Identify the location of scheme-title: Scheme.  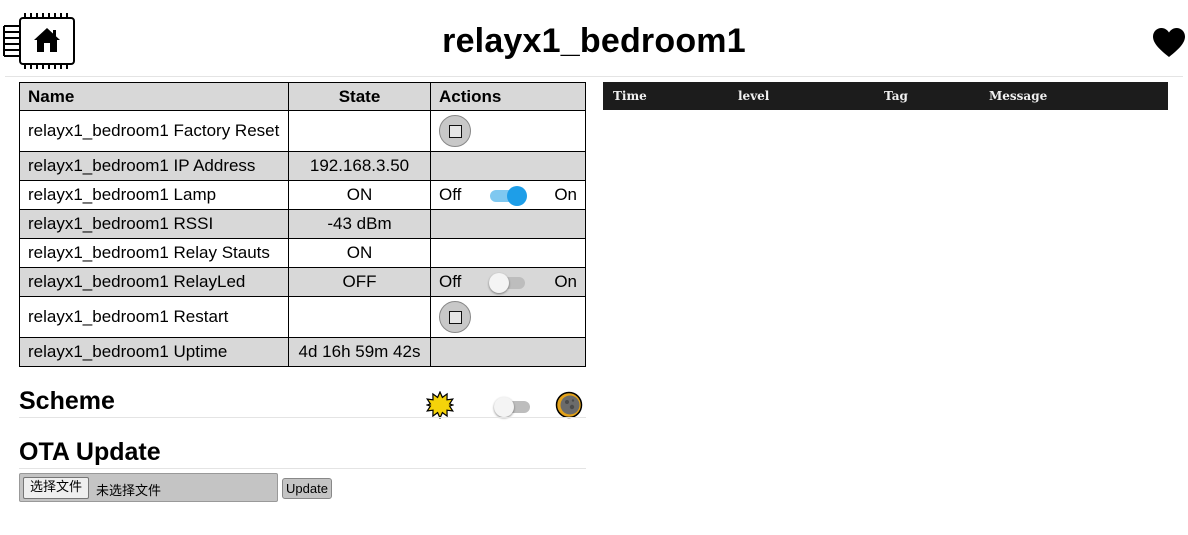
(67, 401).